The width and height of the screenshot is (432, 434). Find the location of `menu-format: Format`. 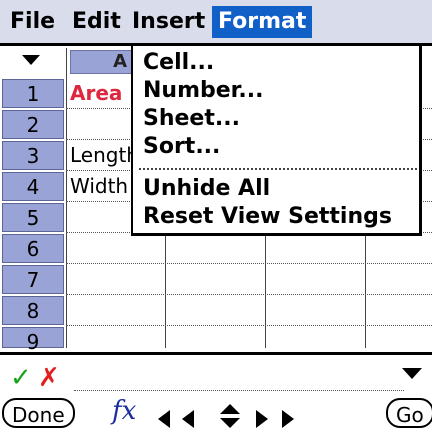

menu-format: Format is located at coordinates (262, 22).